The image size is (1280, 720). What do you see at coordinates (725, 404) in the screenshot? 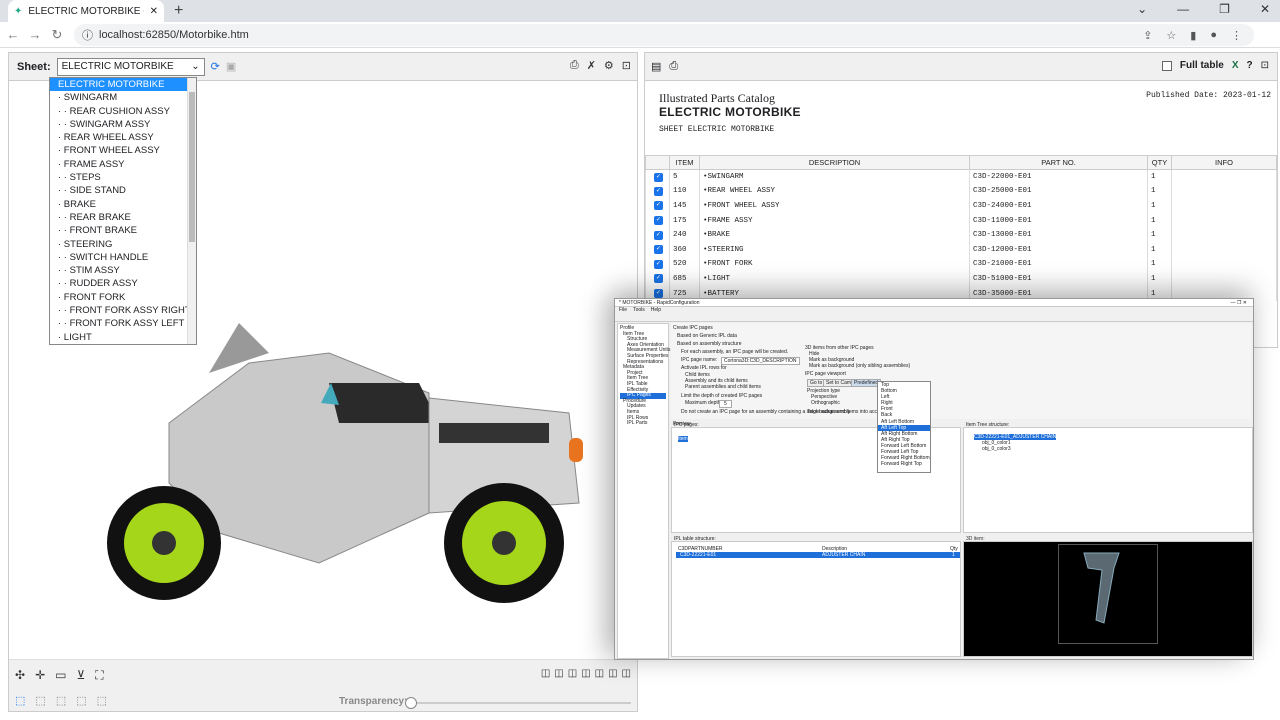
I see `rc-max-depth-input: 5` at bounding box center [725, 404].